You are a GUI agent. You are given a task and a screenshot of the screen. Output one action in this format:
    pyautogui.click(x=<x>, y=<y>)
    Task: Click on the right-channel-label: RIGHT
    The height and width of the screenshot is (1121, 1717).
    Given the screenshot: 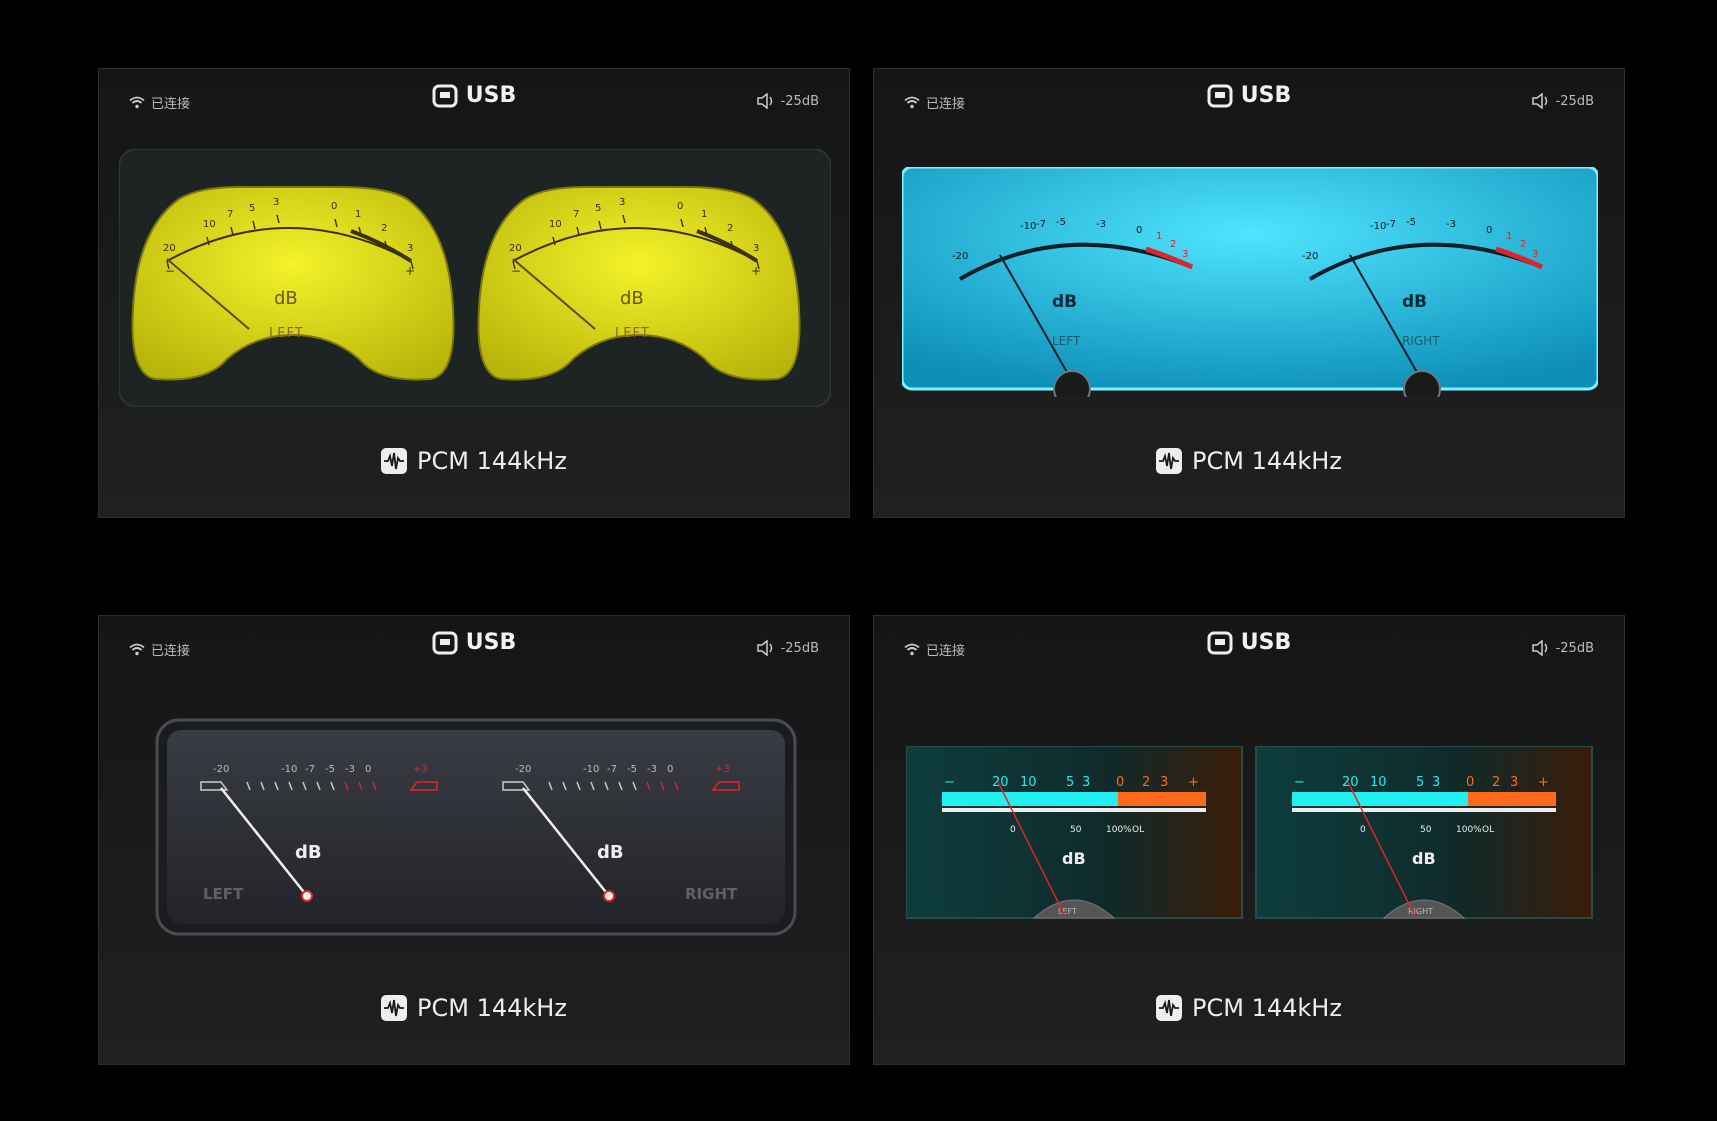 What is the action you would take?
    pyautogui.click(x=711, y=894)
    